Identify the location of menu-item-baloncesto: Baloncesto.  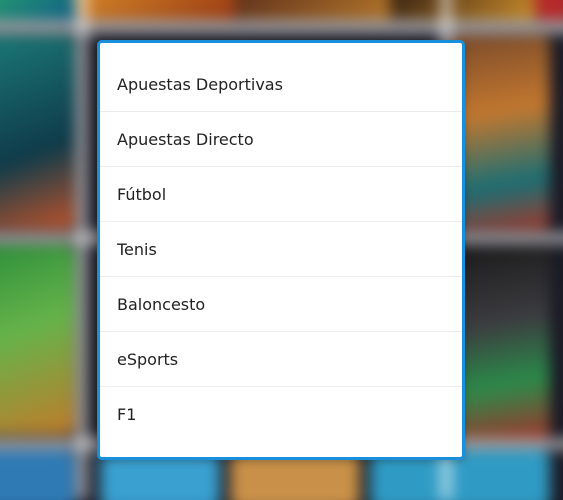
(281, 304).